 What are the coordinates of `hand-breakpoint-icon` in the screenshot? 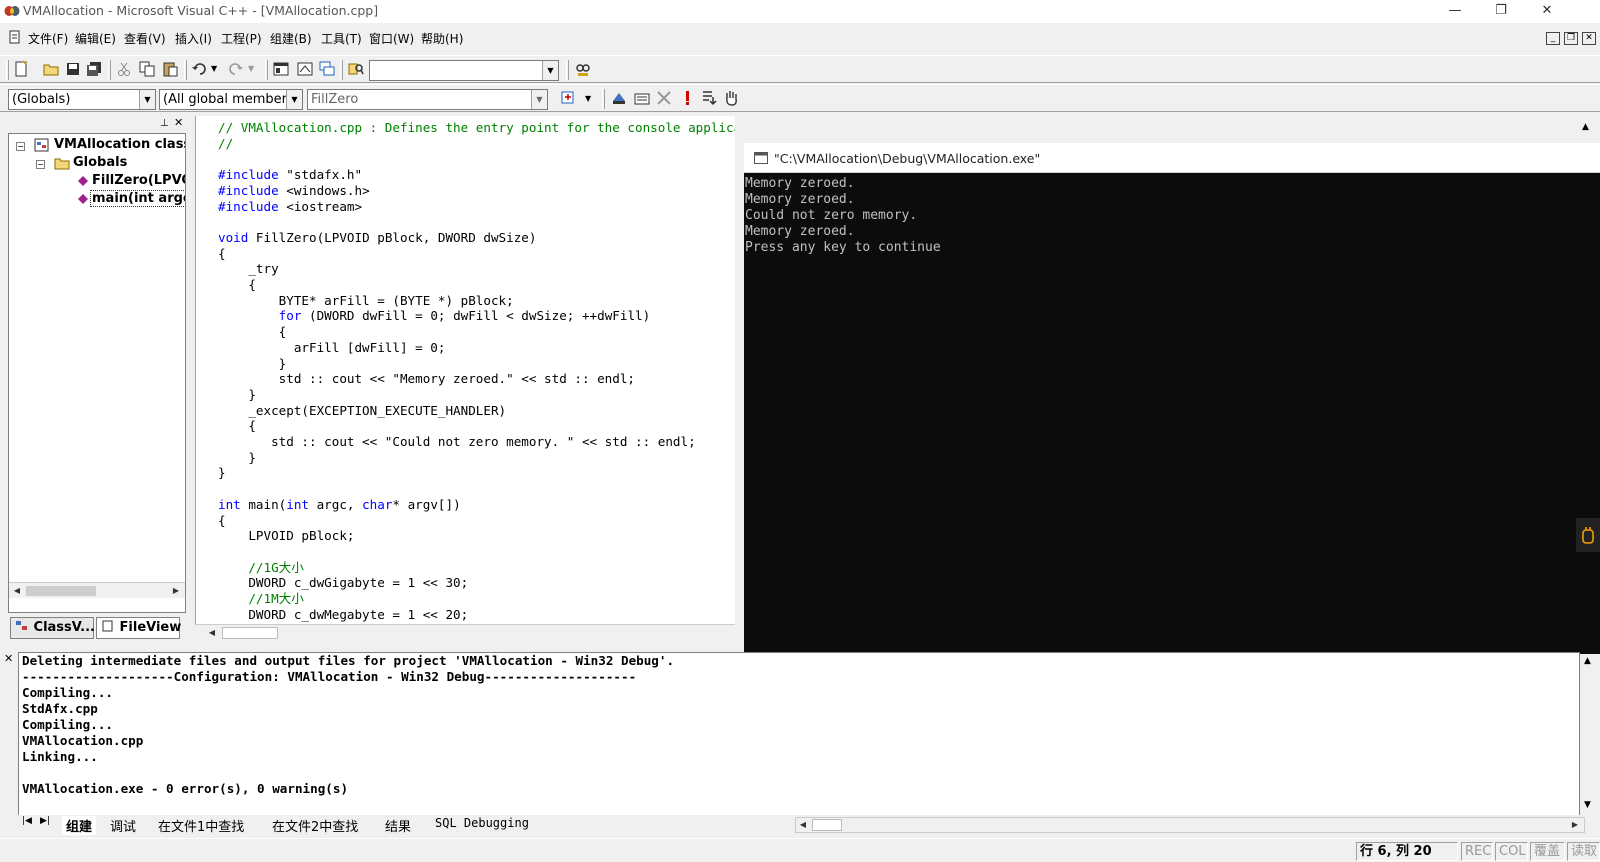 It's located at (731, 98).